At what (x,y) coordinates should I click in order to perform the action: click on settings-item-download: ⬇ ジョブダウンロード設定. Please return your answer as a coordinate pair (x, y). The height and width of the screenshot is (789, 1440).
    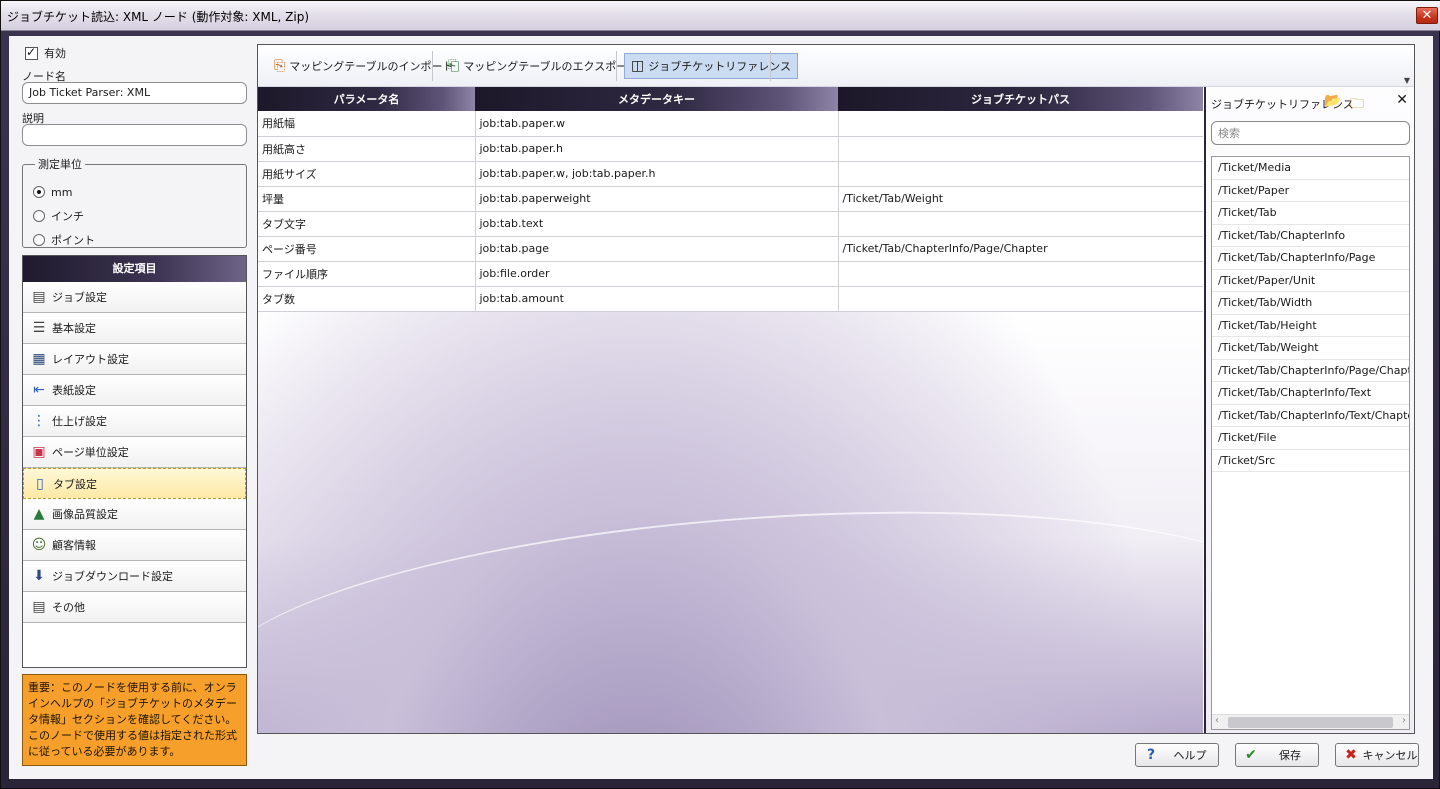
    Looking at the image, I should click on (134, 576).